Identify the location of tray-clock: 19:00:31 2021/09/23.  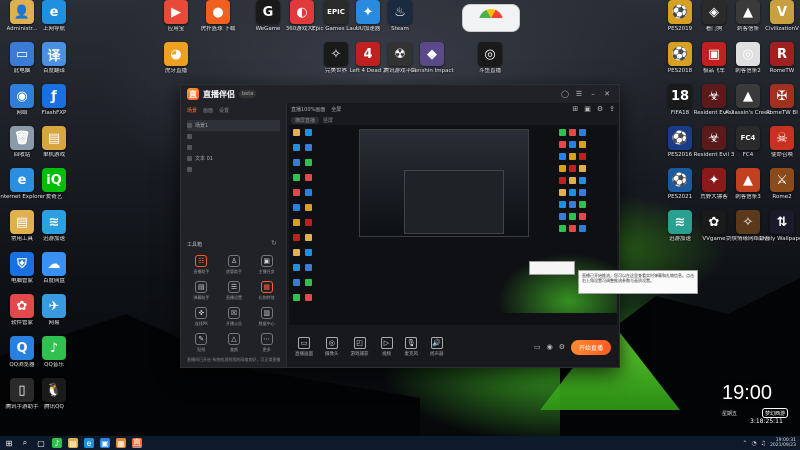
(783, 443).